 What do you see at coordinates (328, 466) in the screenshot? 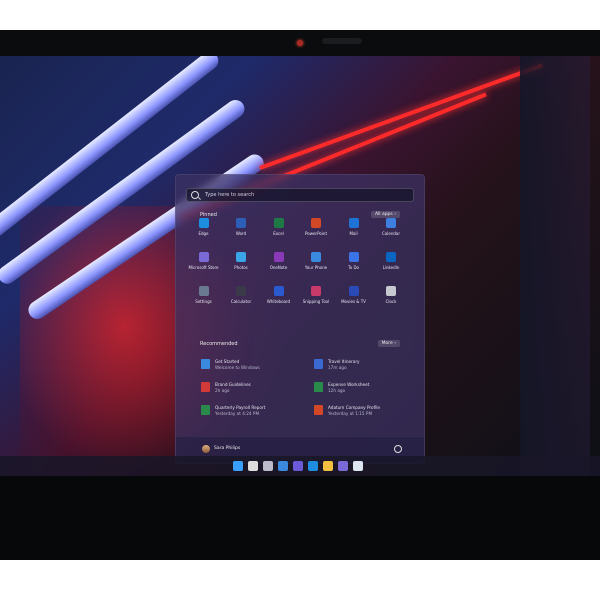
I see `file-explorer-icon` at bounding box center [328, 466].